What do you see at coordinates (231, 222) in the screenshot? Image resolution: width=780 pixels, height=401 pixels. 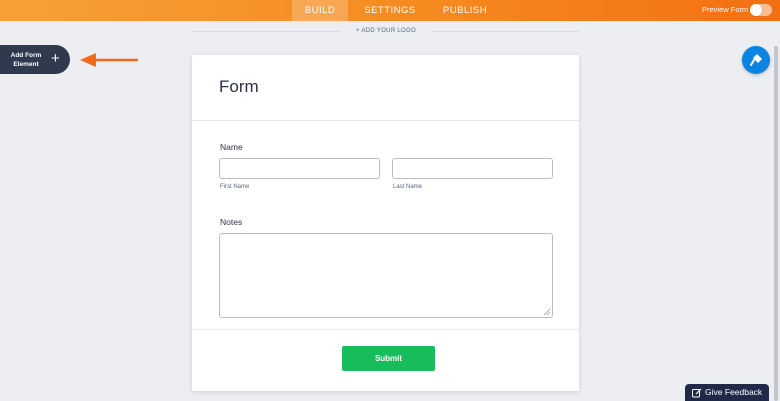 I see `notes-field-label: Notes` at bounding box center [231, 222].